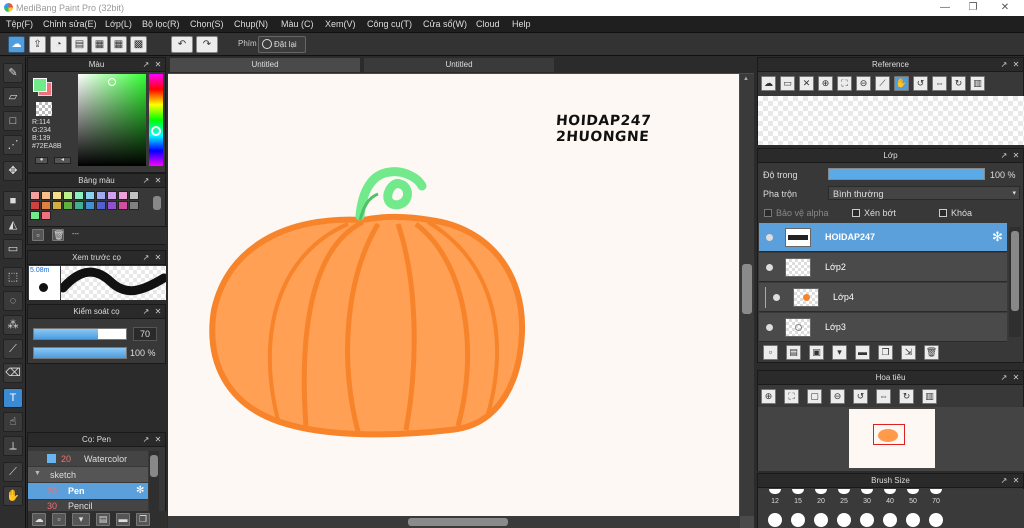  What do you see at coordinates (787, 83) in the screenshot?
I see `reference-open-icon: ▭` at bounding box center [787, 83].